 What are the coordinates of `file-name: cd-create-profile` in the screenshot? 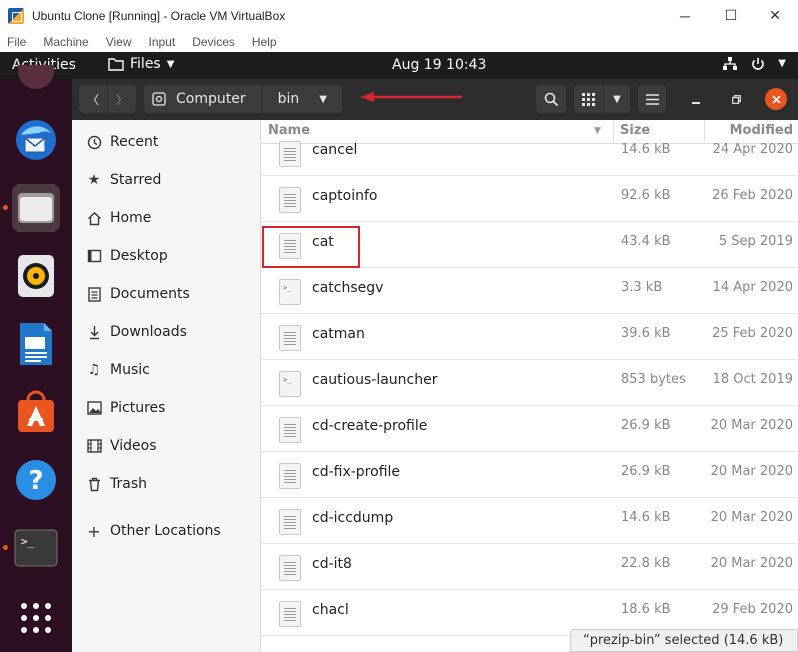 It's located at (370, 426).